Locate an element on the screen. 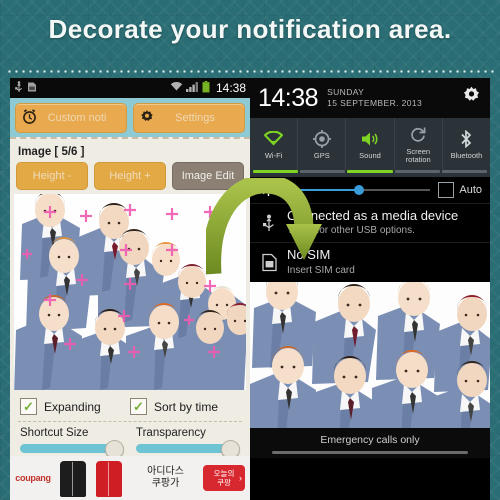 Image resolution: width=500 pixels, height=500 pixels. brightness-row: Auto is located at coordinates (370, 190).